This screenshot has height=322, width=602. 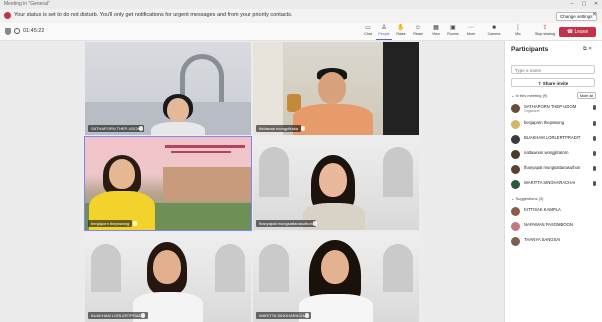 What do you see at coordinates (110, 223) in the screenshot?
I see `participant-name: benjaporn thepswong` at bounding box center [110, 223].